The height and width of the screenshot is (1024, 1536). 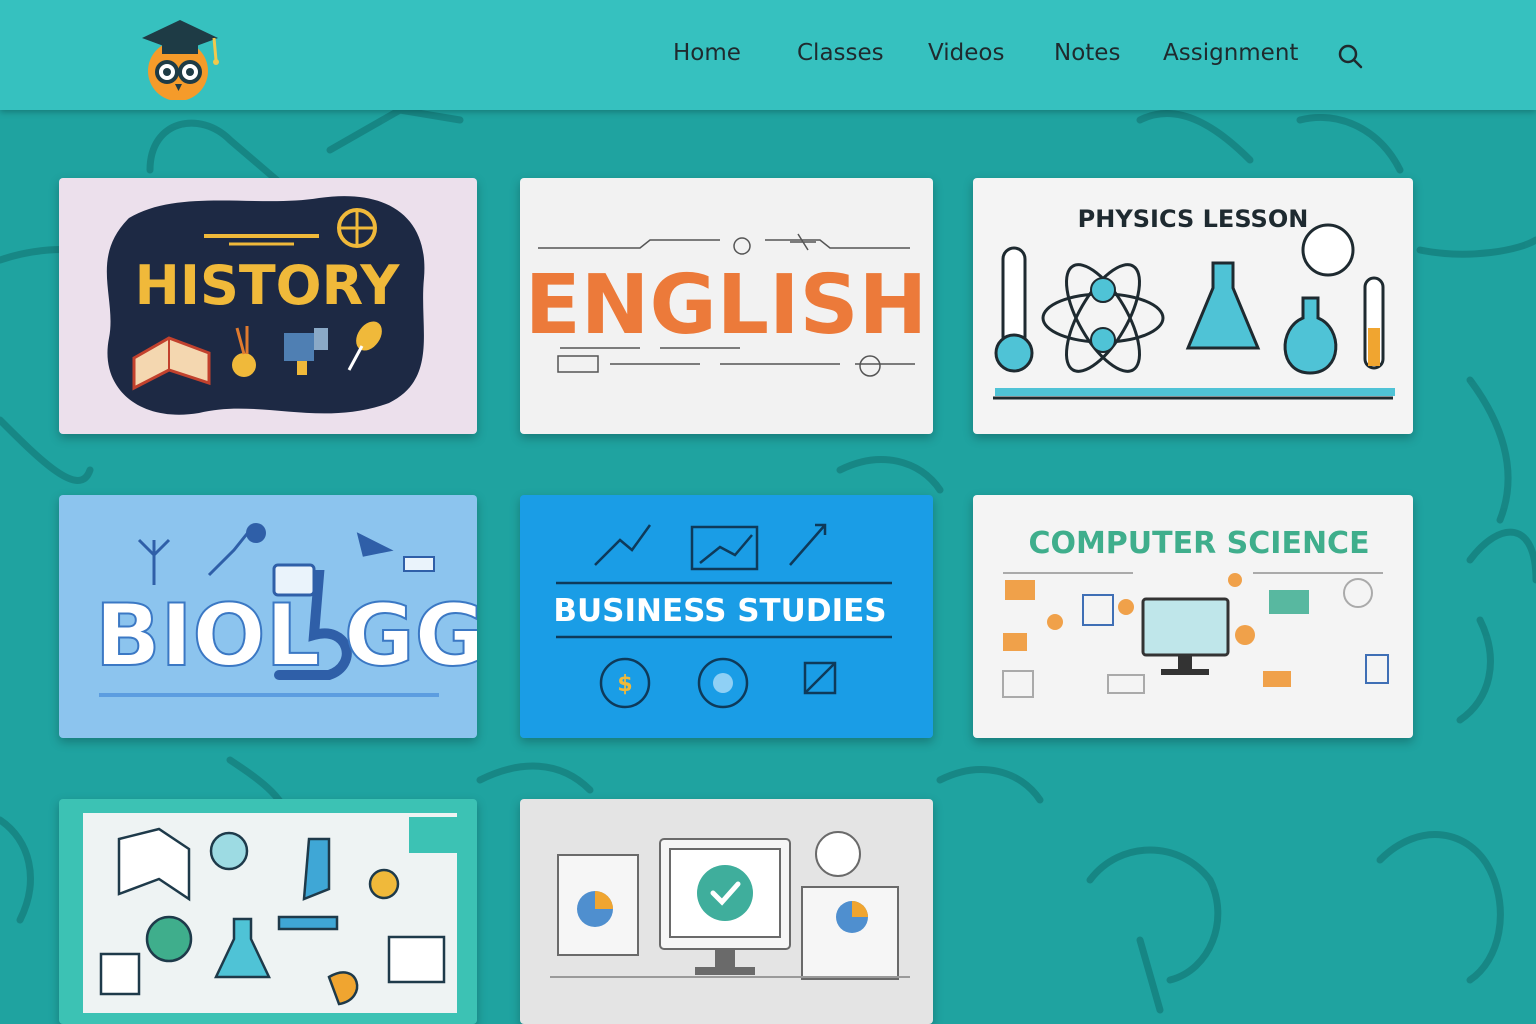 I want to click on nav-home: Home, so click(x=707, y=53).